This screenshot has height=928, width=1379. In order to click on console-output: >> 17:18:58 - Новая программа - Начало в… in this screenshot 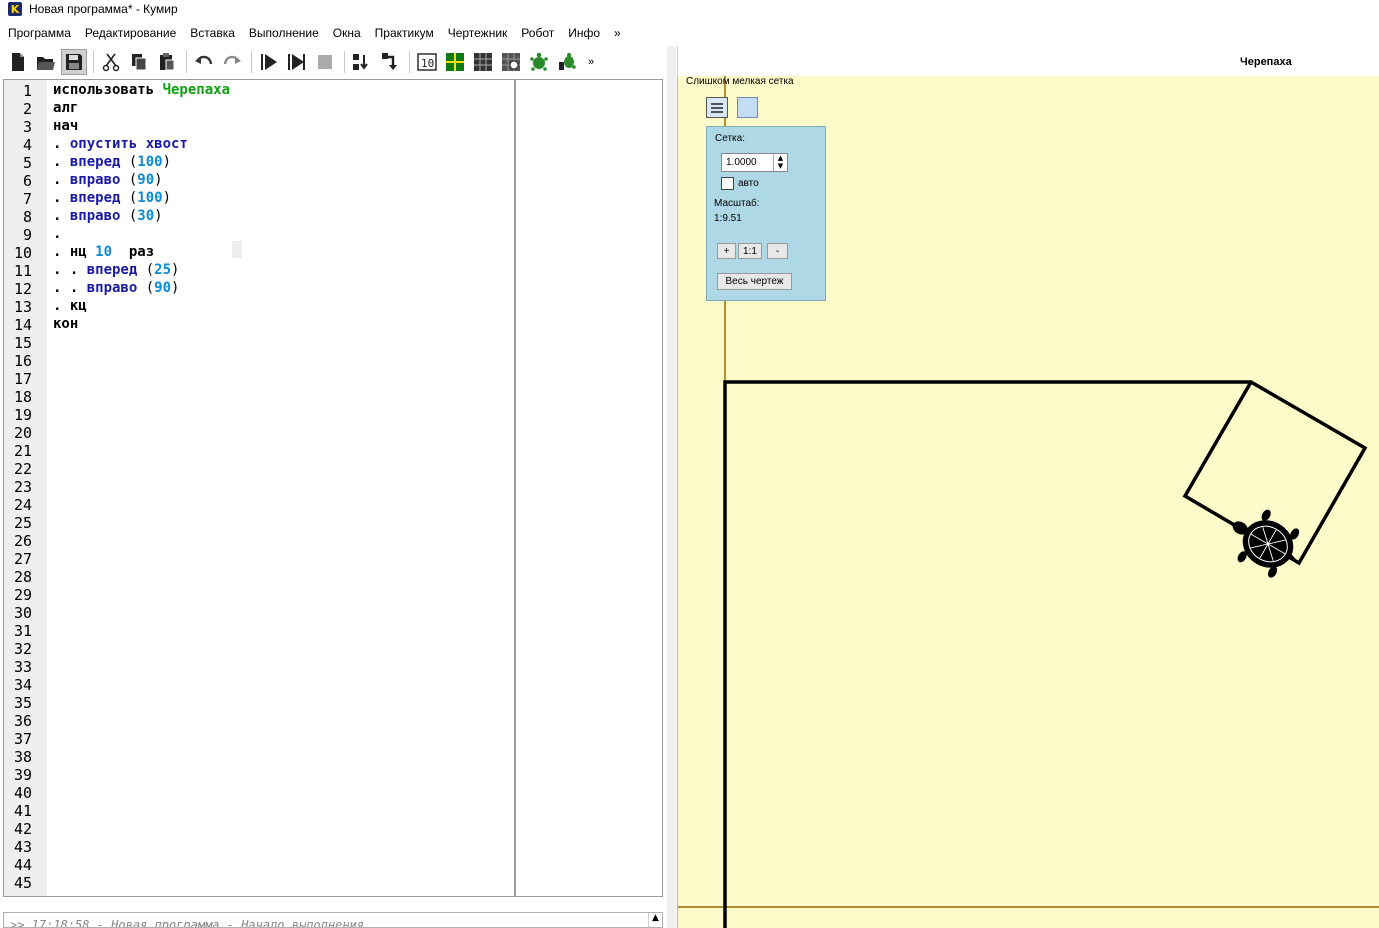, I will do `click(333, 920)`.